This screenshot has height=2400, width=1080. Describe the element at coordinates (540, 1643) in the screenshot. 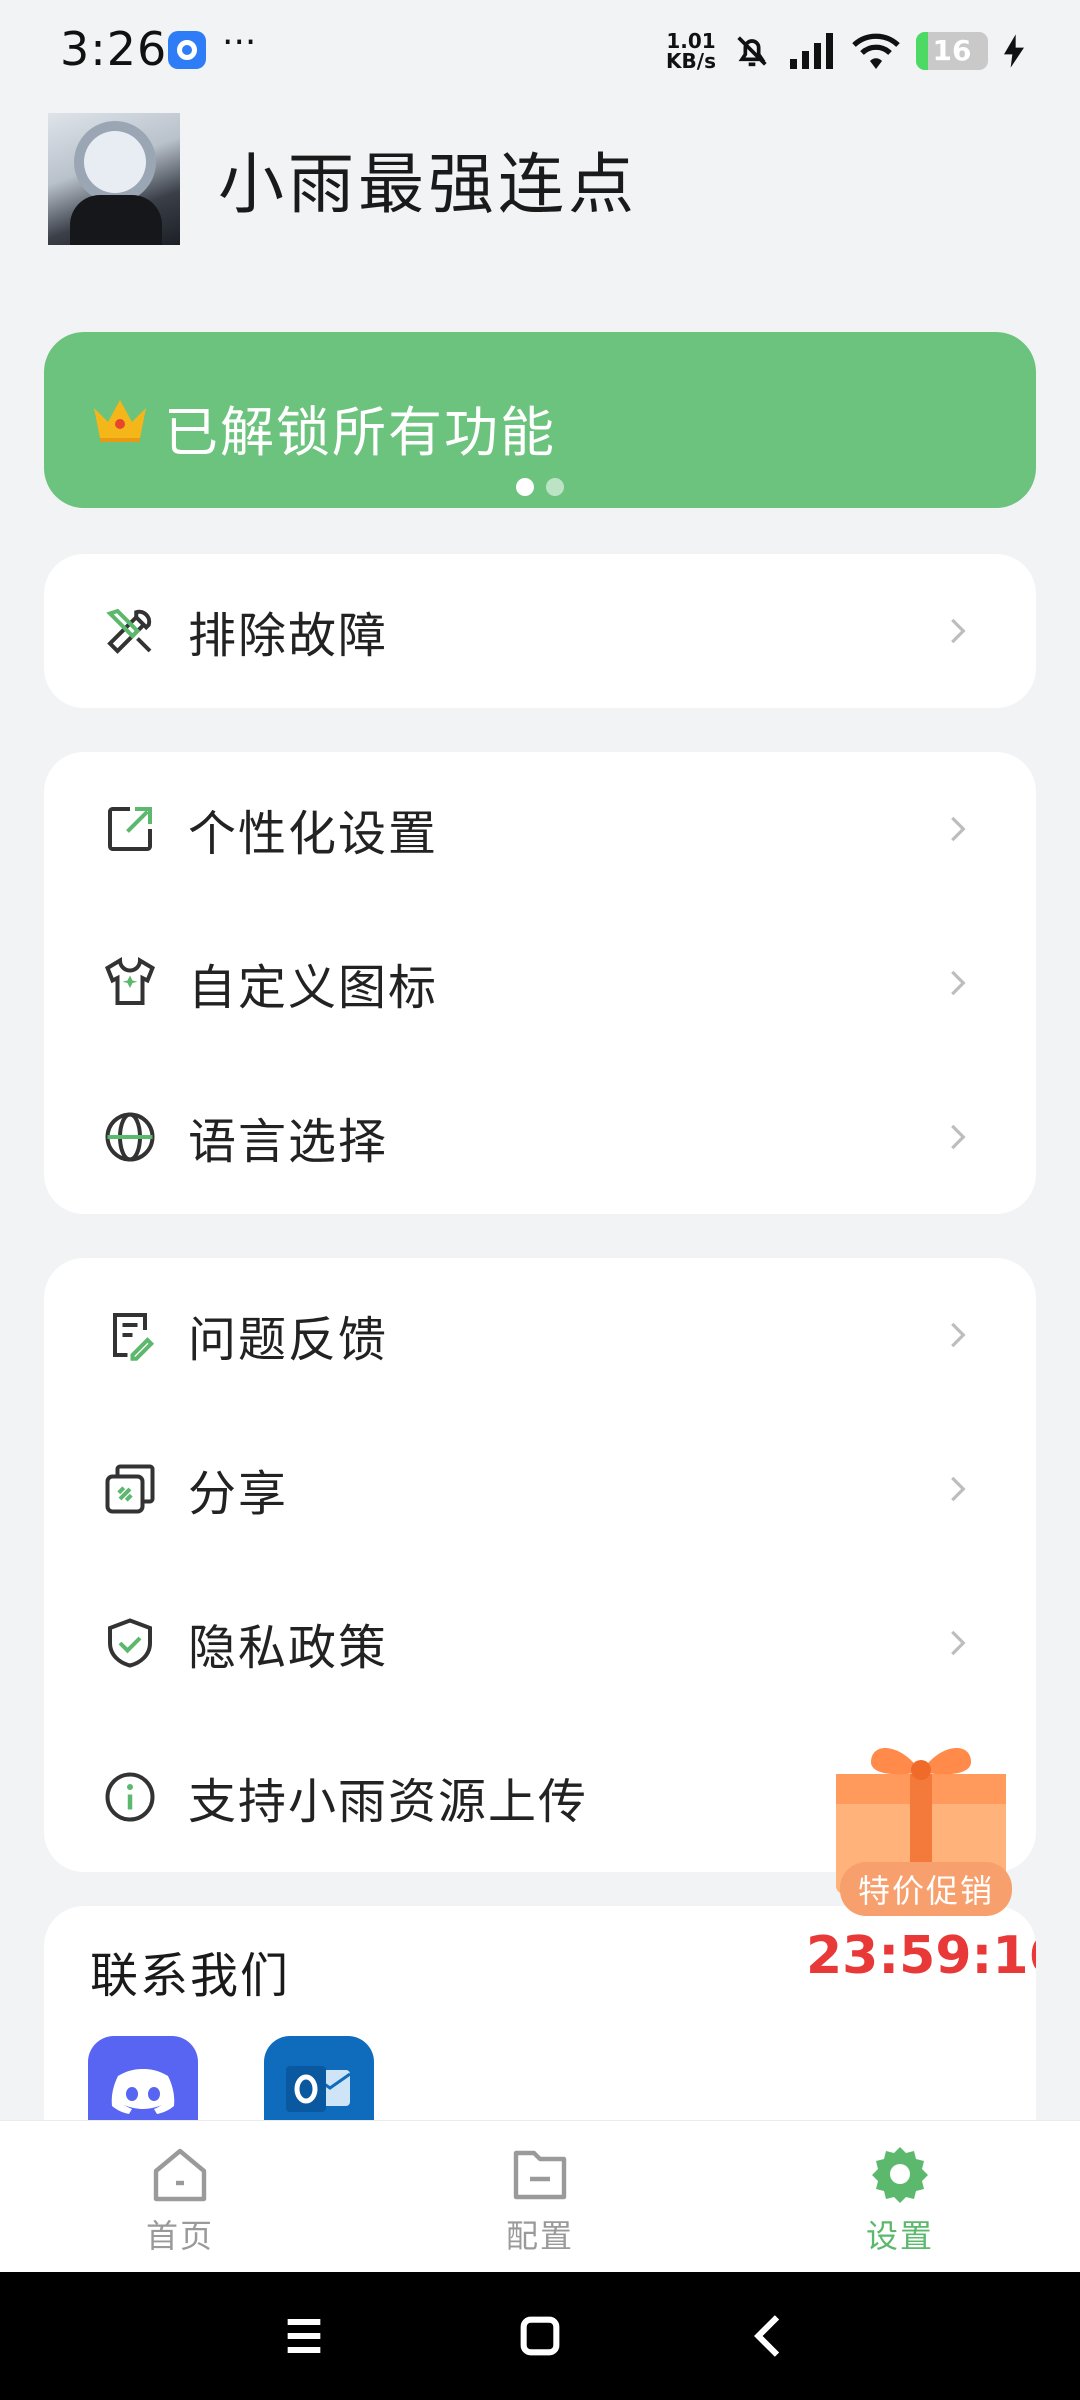

I see `menu-item-privacy: 隐私政策` at that location.